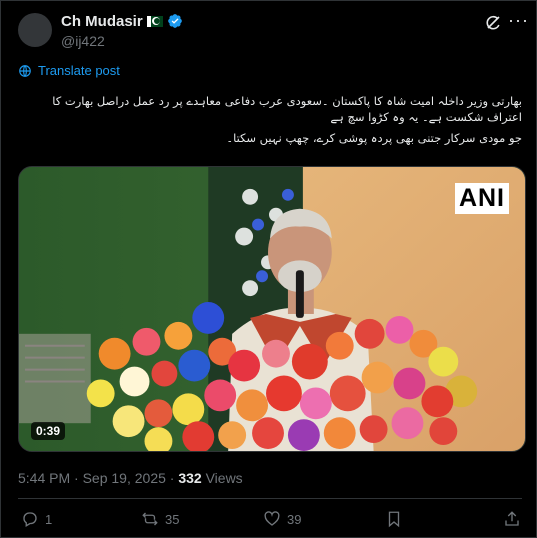 Image resolution: width=537 pixels, height=538 pixels. Describe the element at coordinates (44, 478) in the screenshot. I see `post-time: 5:44 PM` at that location.